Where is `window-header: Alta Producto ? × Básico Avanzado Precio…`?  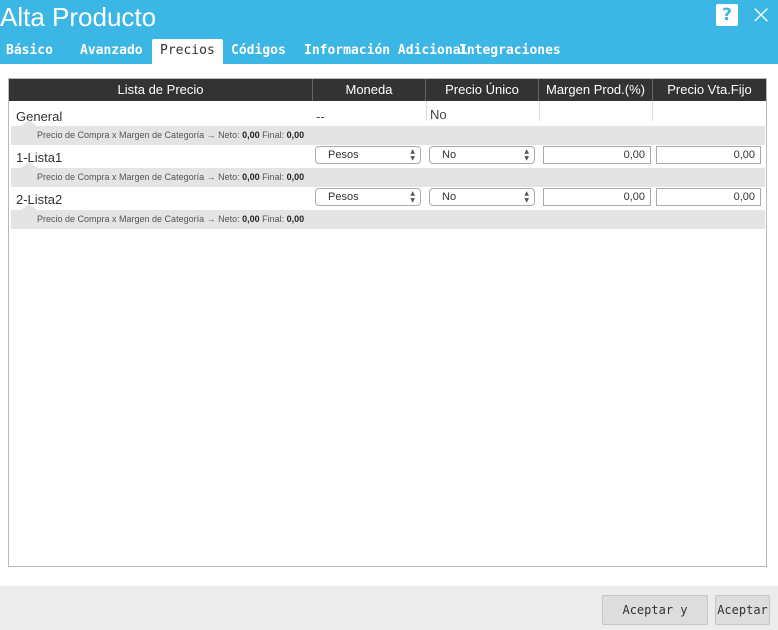
window-header: Alta Producto ? × Básico Avanzado Precio… is located at coordinates (389, 32).